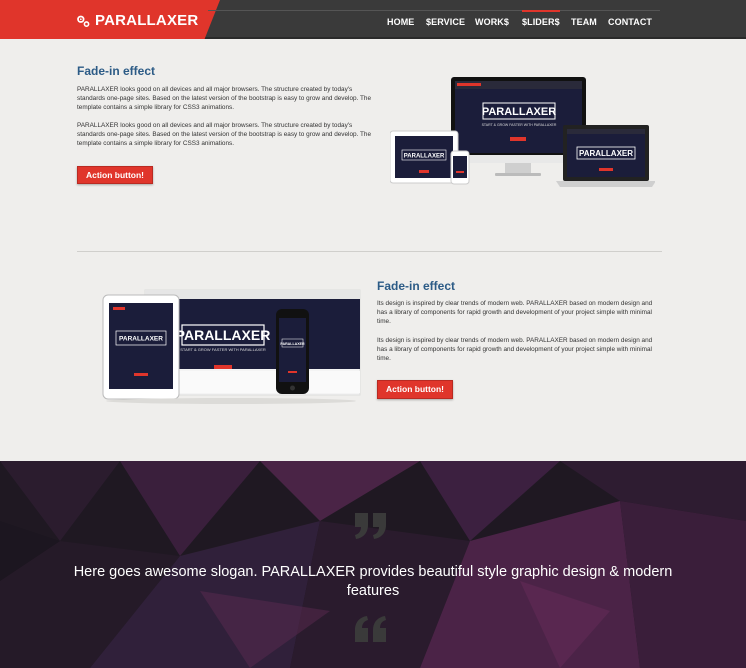 The image size is (746, 668). What do you see at coordinates (370, 526) in the screenshot?
I see `quote-open-icon` at bounding box center [370, 526].